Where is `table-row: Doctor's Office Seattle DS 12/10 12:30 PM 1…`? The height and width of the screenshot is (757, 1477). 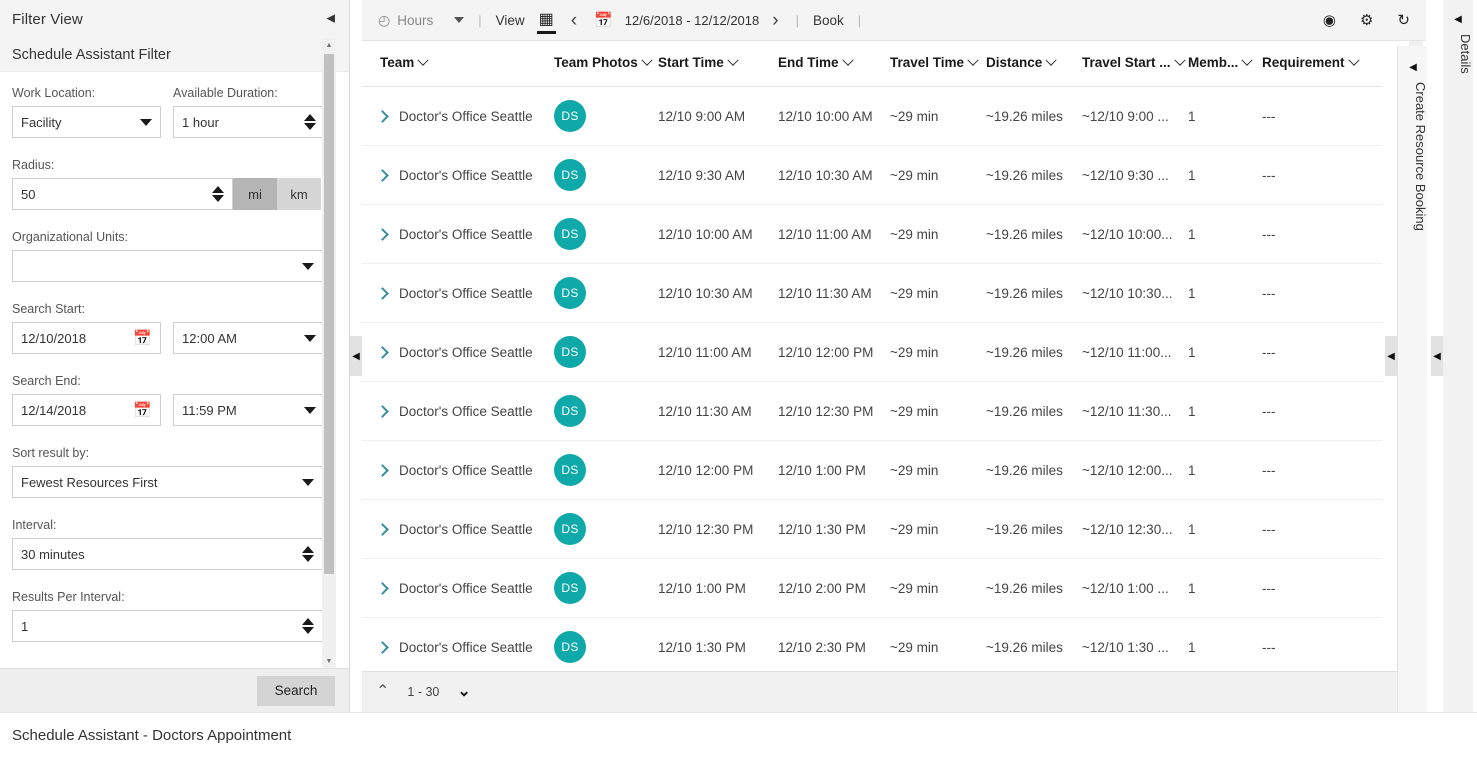
table-row: Doctor's Office Seattle DS 12/10 12:30 PM 1… is located at coordinates (872, 529).